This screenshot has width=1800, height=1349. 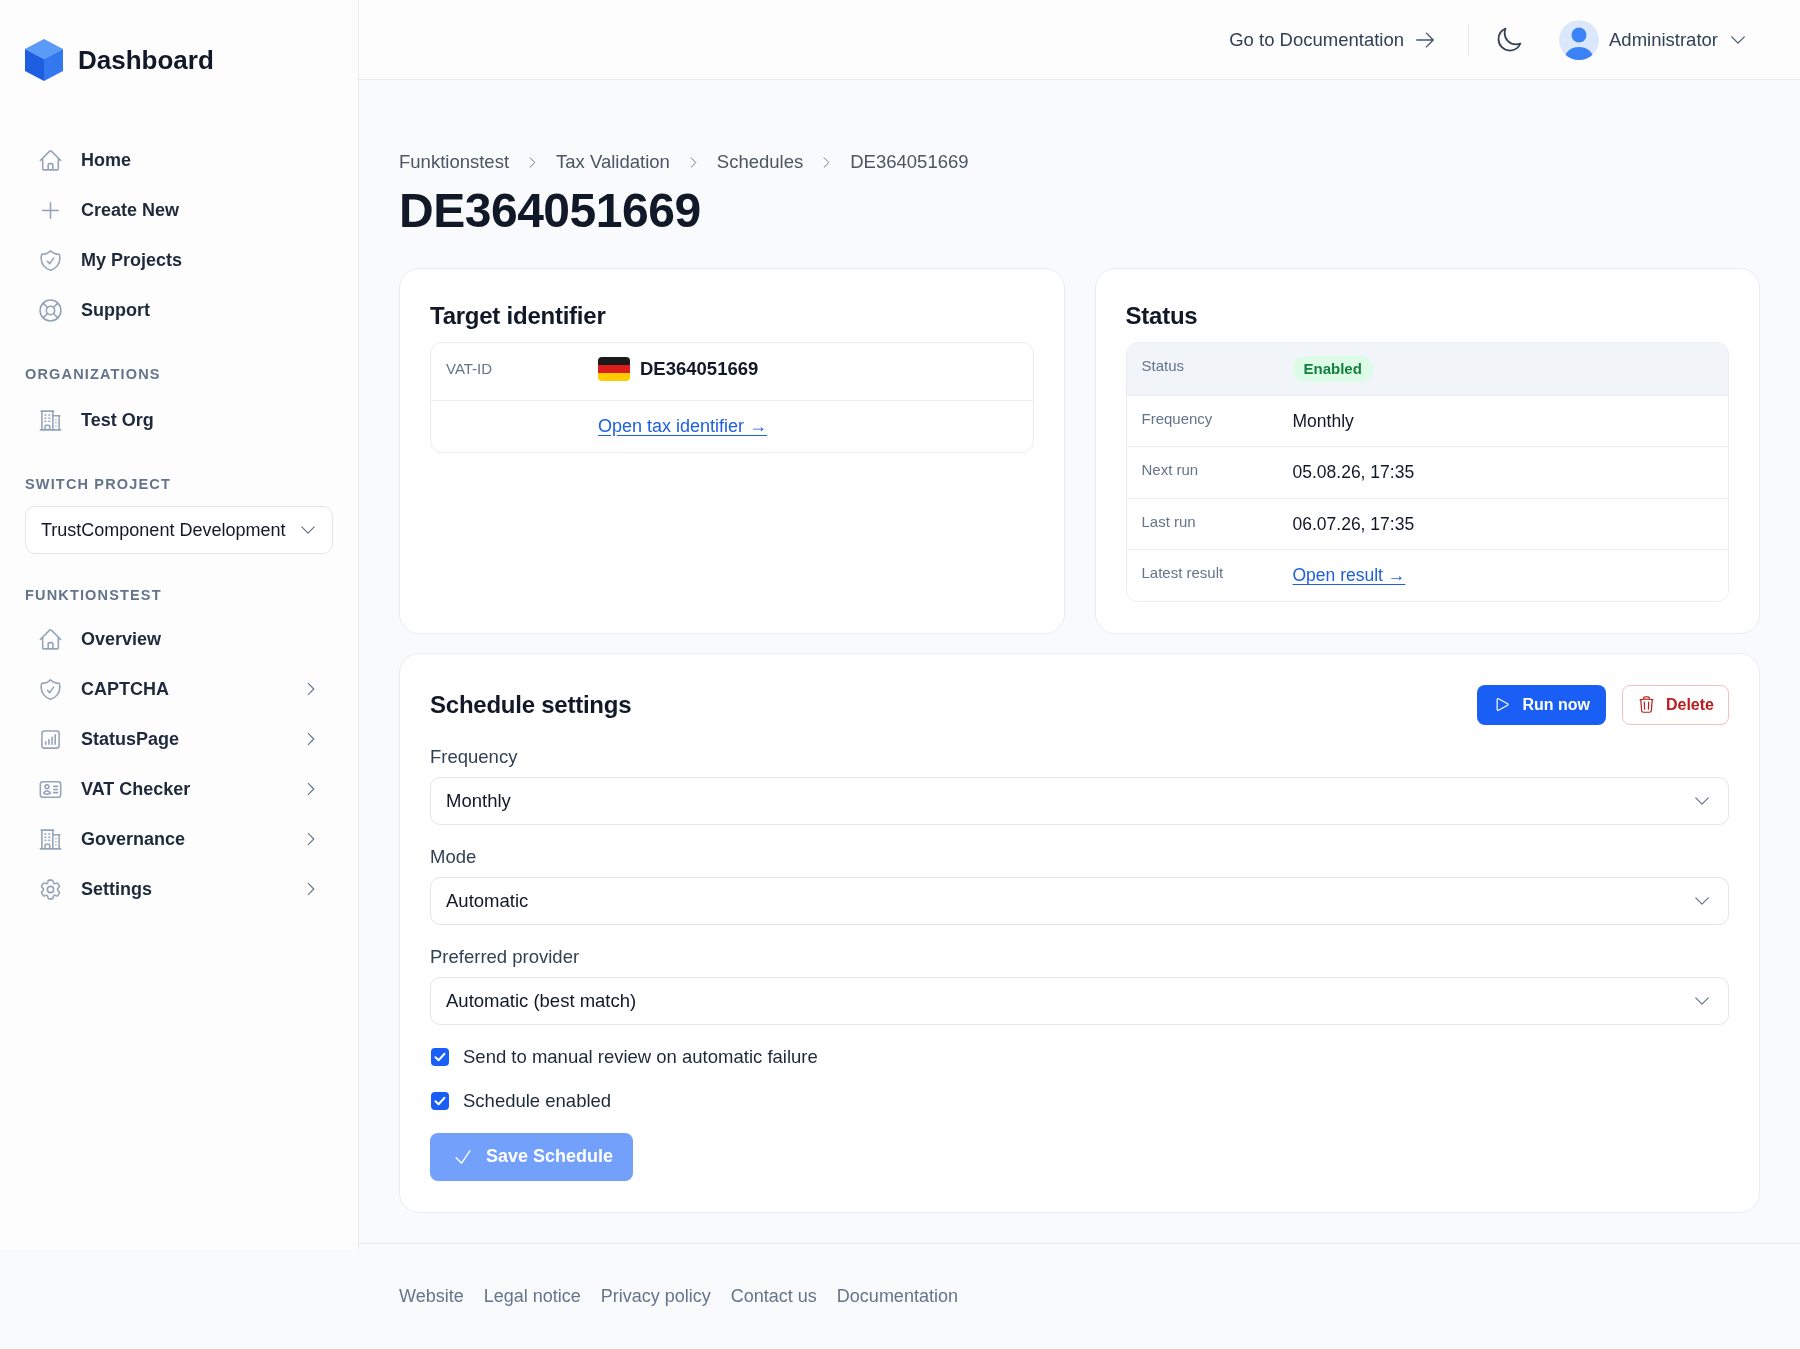 I want to click on status-badge: Enabled, so click(x=1332, y=369).